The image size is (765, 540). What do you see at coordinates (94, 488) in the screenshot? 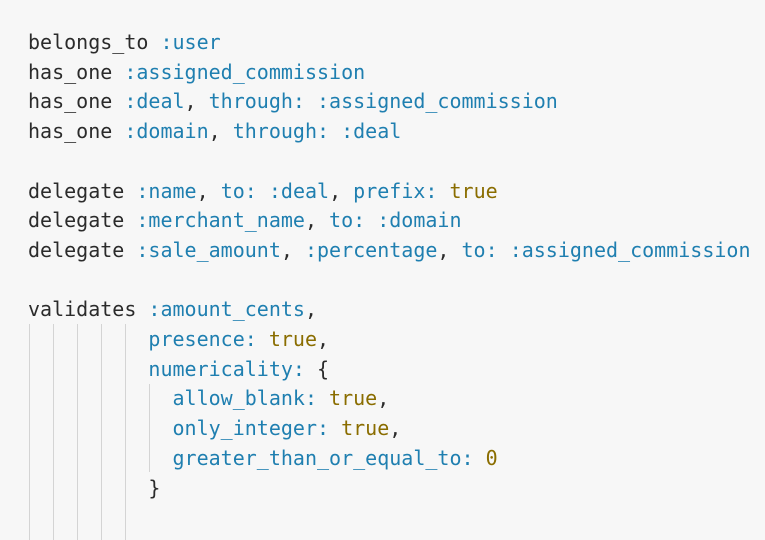
I see `code-line: }` at bounding box center [94, 488].